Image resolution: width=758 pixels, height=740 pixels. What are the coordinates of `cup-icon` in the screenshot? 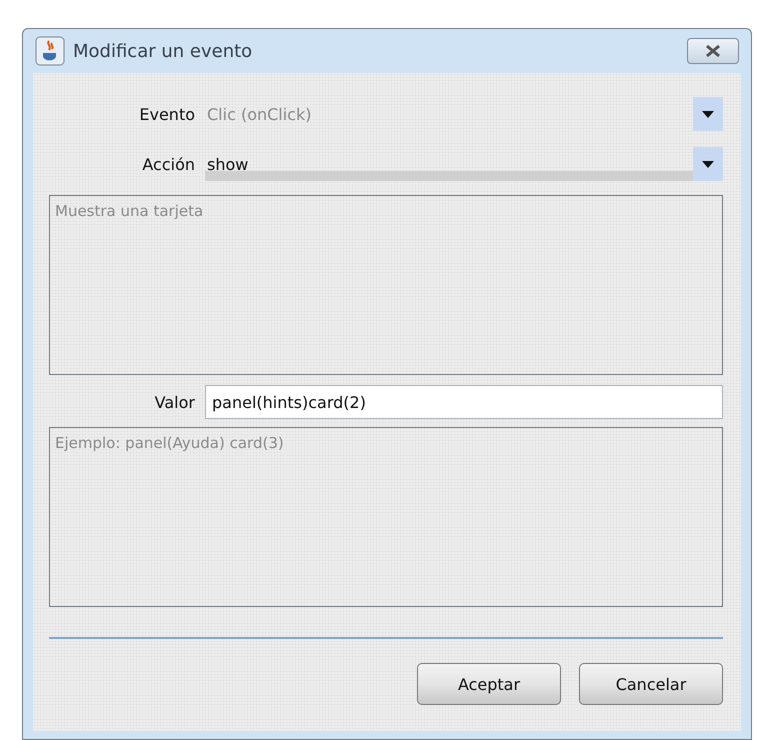 It's located at (50, 51).